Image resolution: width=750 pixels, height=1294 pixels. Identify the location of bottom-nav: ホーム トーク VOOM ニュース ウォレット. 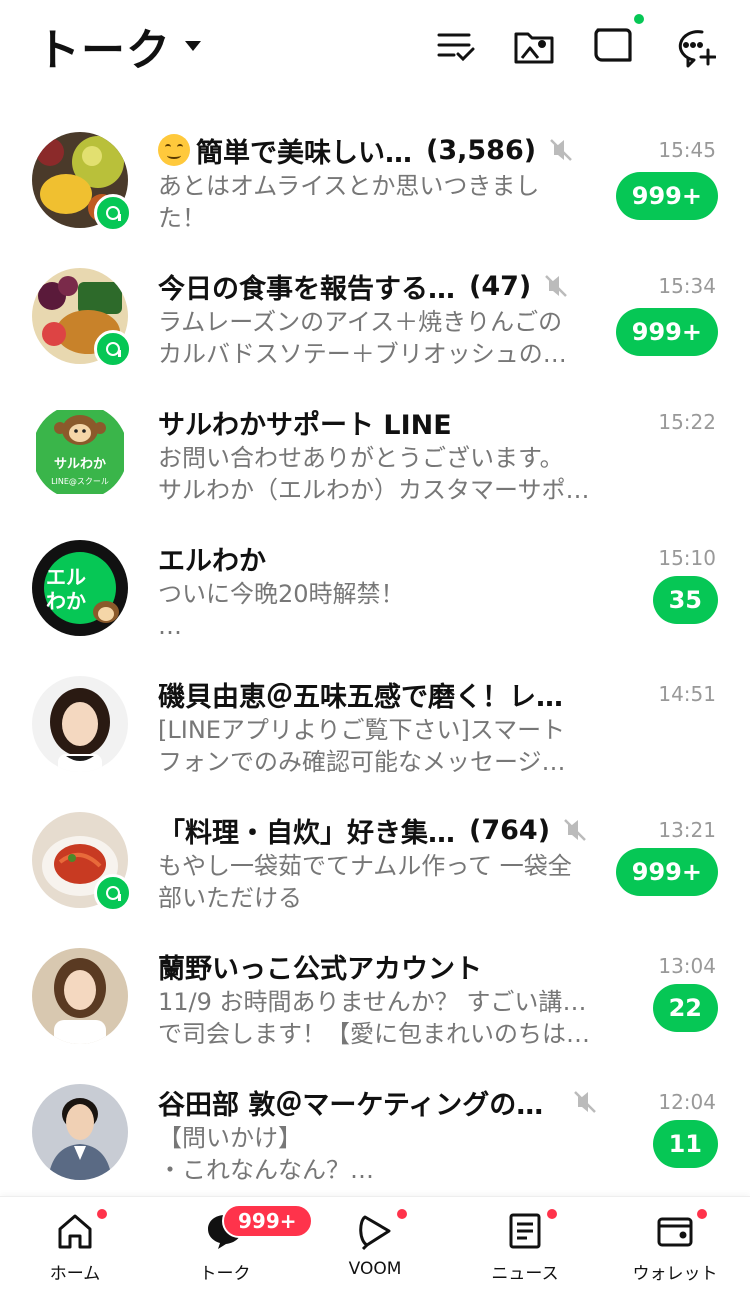
(375, 1245).